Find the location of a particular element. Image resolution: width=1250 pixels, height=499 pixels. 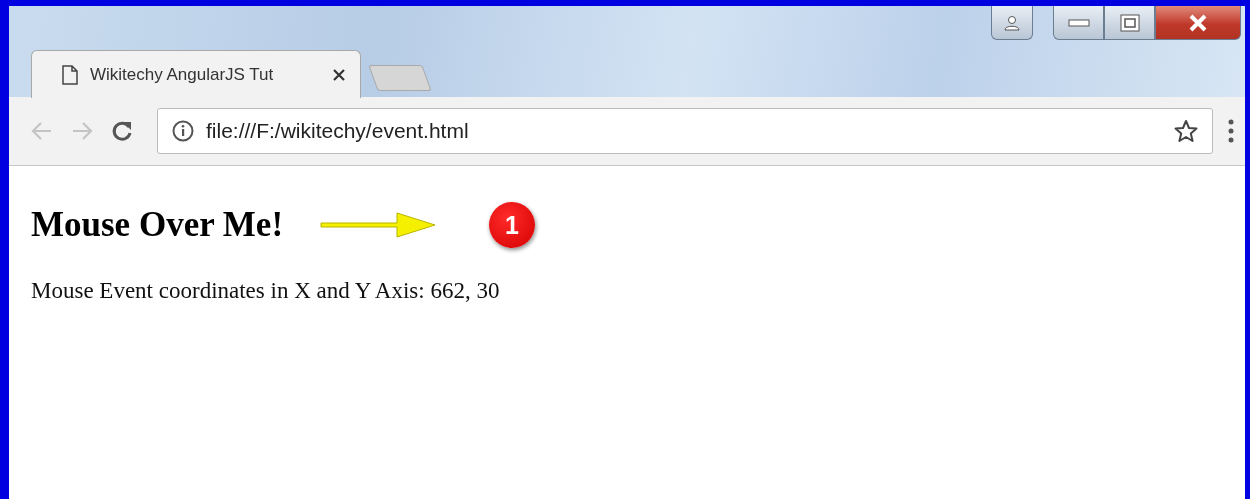

minimize-button is located at coordinates (1078, 23).